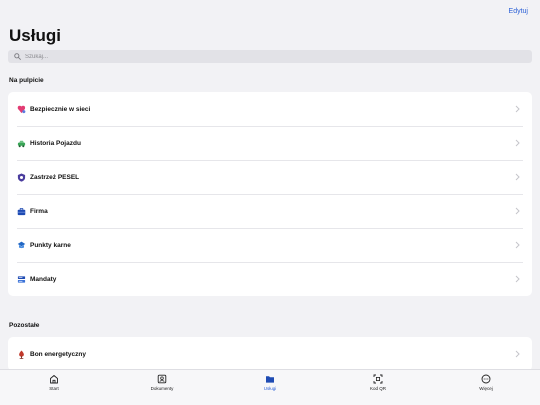  Describe the element at coordinates (270, 177) in the screenshot. I see `service-item-zastrzez-pesel: Zastrzeż PESEL` at that location.